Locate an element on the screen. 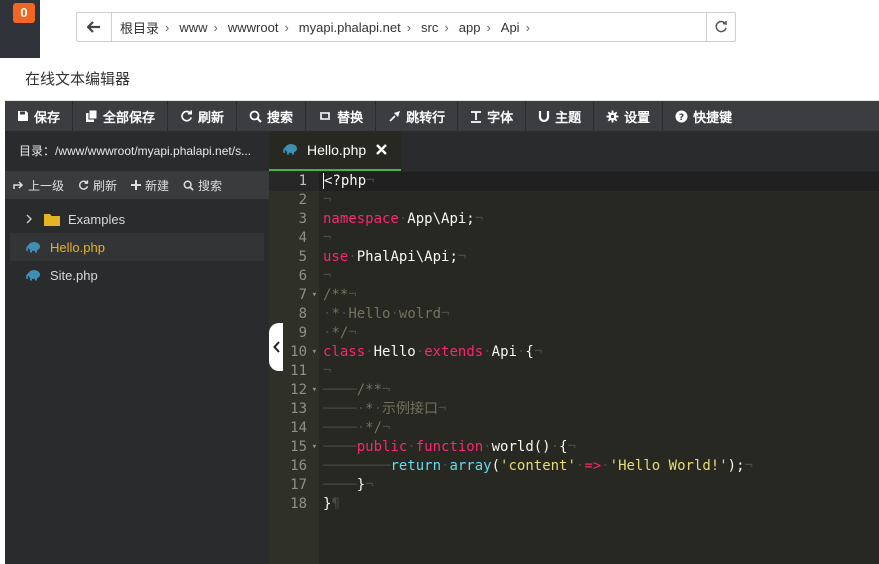 The image size is (879, 564). folder-icon is located at coordinates (52, 219).